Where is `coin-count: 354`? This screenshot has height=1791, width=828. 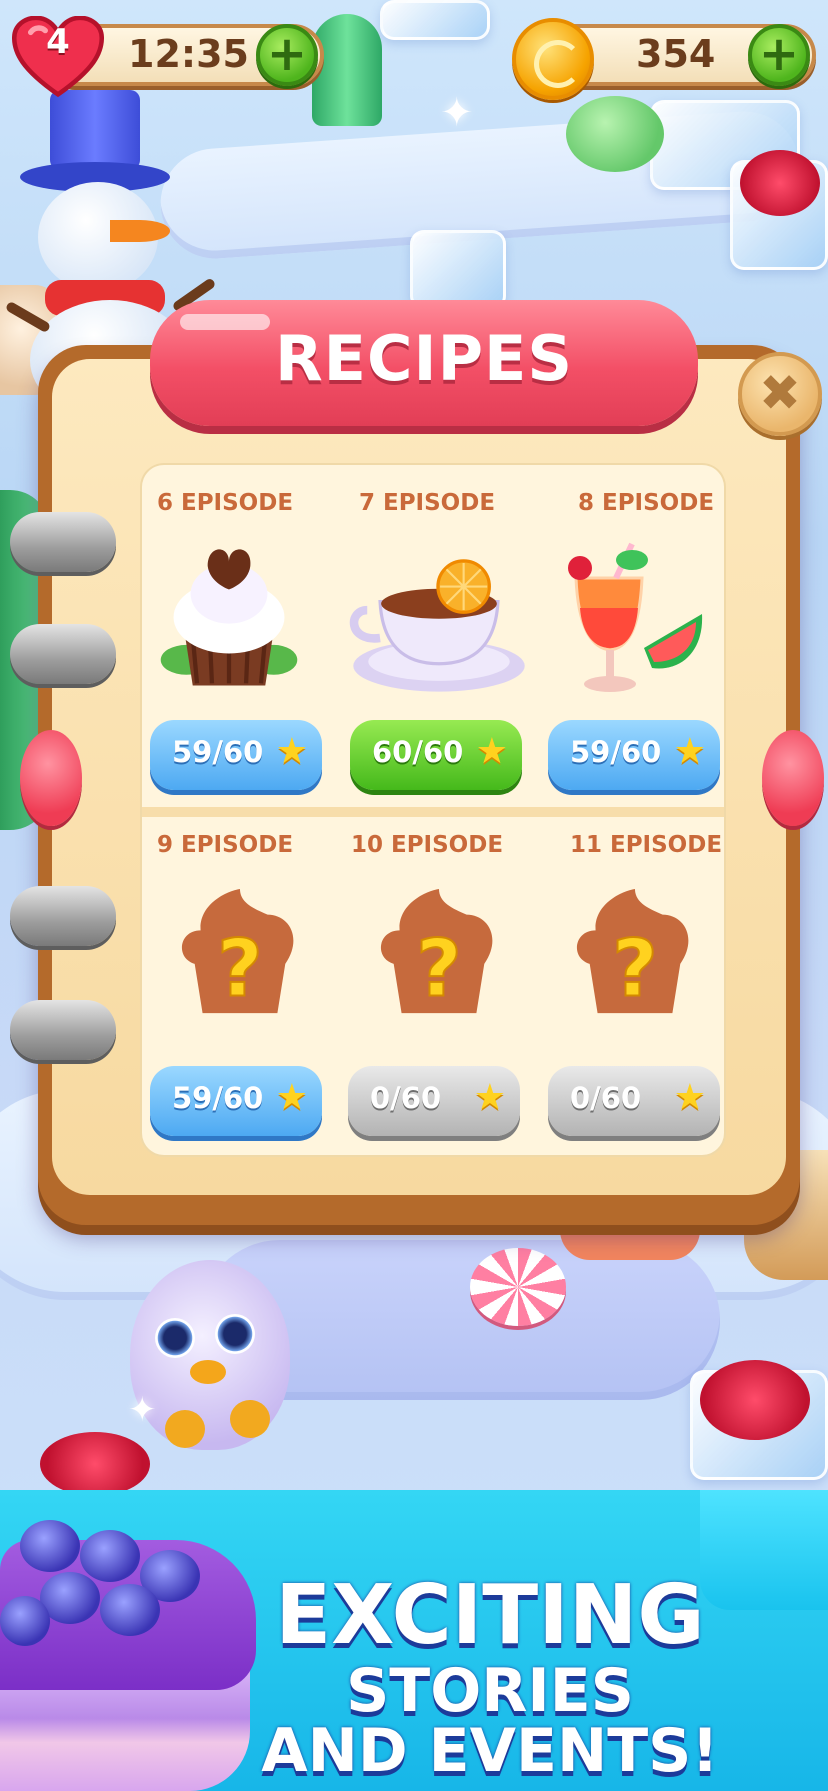 coin-count: 354 is located at coordinates (676, 54).